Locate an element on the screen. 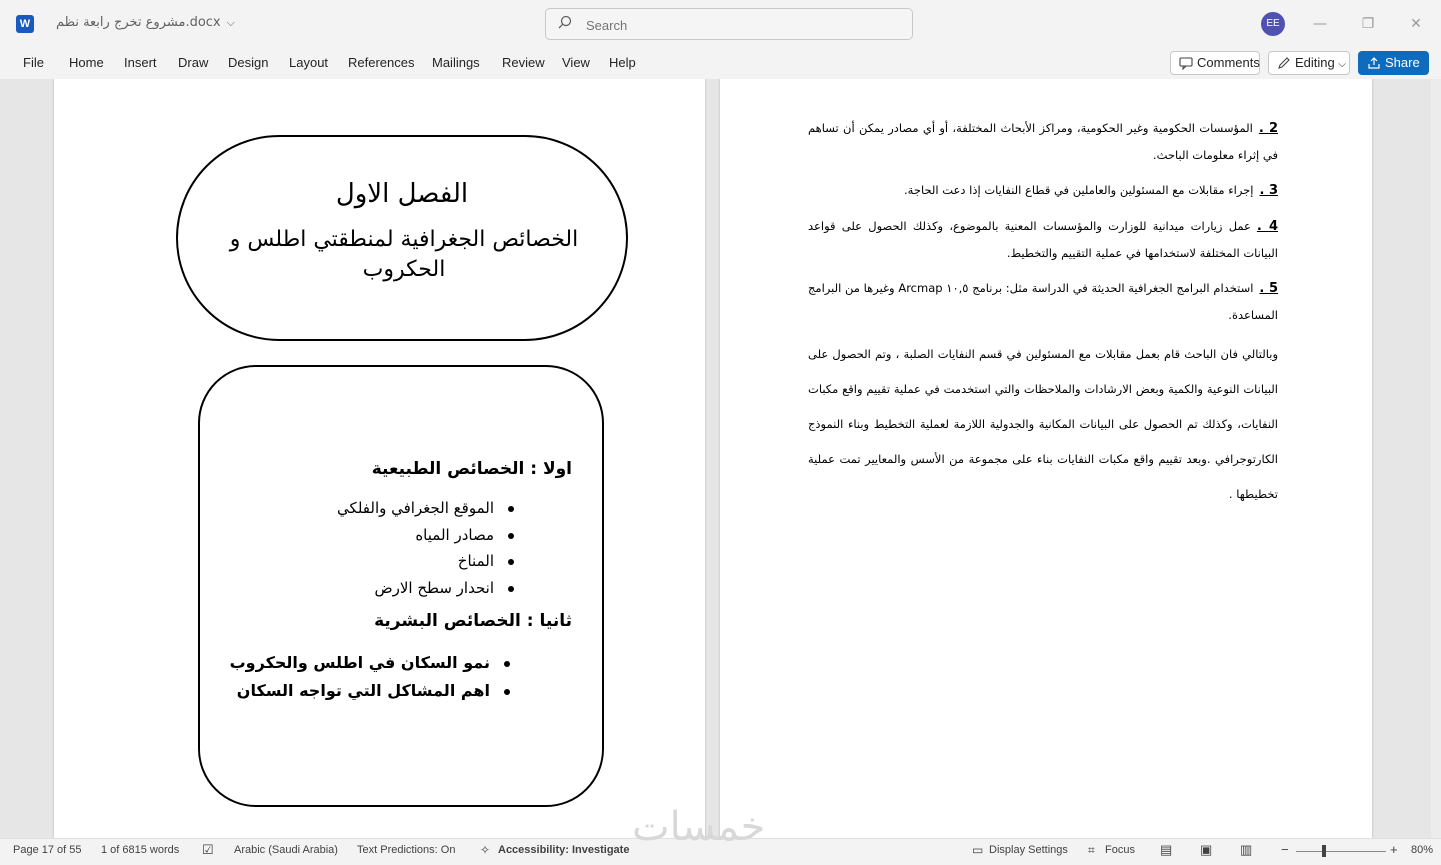 The image size is (1441, 865). chapter-title: الفصل الاول is located at coordinates (402, 194).